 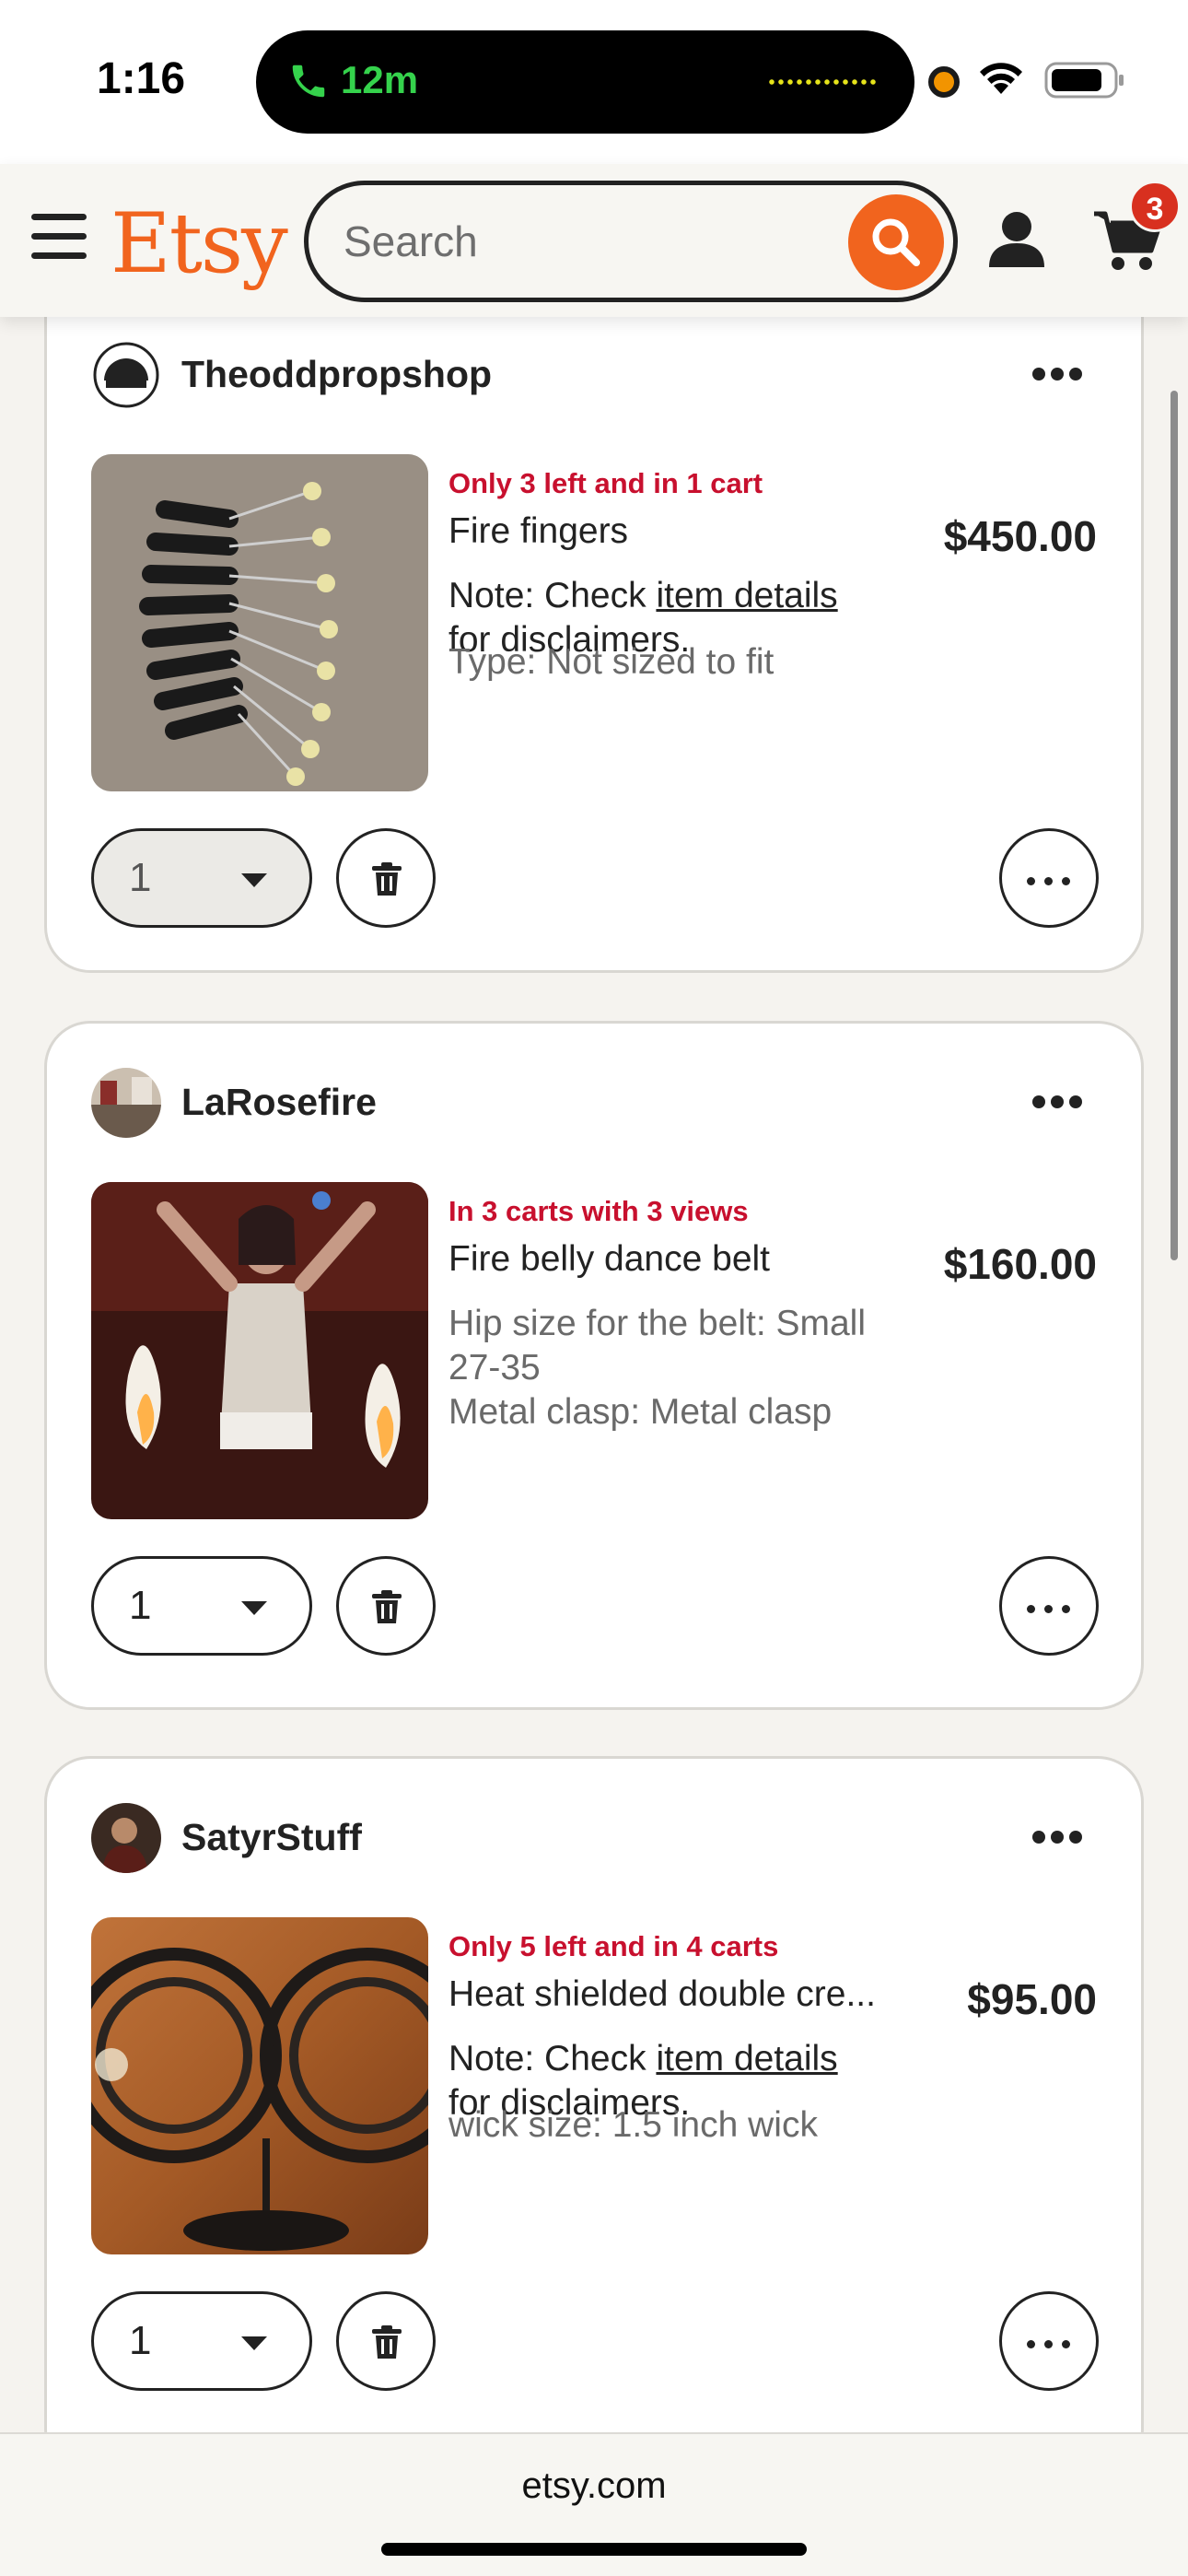 I want to click on user-account-icon, so click(x=1017, y=240).